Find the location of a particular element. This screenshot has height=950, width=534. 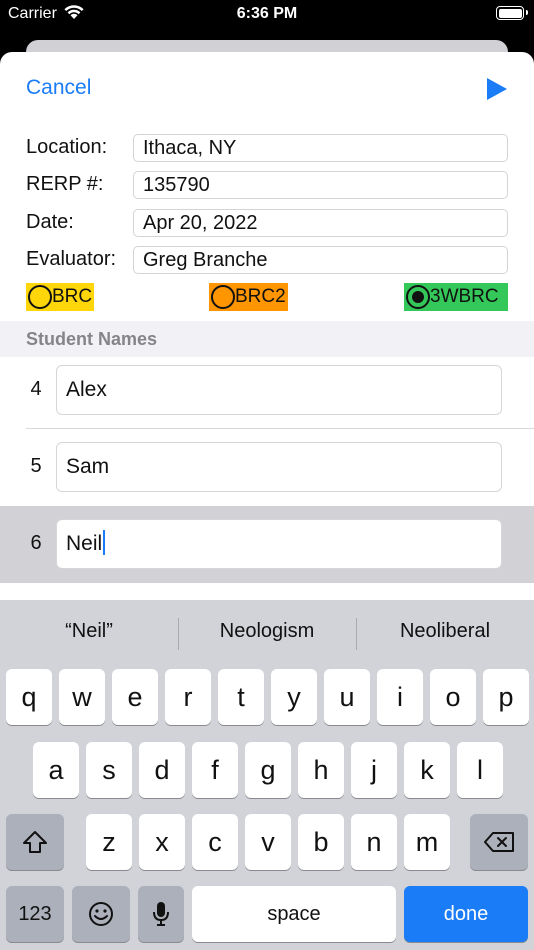

student-number: 5 is located at coordinates (36, 466).